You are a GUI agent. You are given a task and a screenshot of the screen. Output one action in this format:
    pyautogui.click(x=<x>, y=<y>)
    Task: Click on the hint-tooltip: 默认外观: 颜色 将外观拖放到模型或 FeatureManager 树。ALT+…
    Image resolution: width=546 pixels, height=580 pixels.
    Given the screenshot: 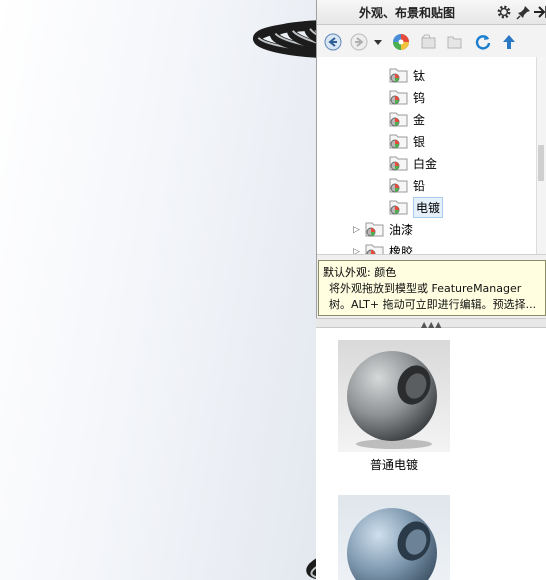 What is the action you would take?
    pyautogui.click(x=432, y=288)
    